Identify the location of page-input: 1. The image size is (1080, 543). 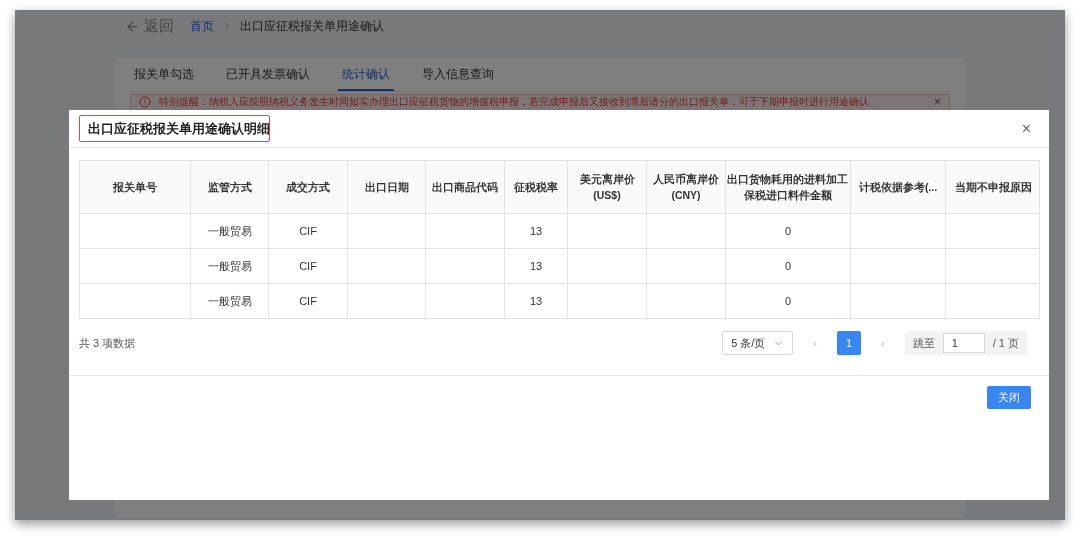
(963, 343).